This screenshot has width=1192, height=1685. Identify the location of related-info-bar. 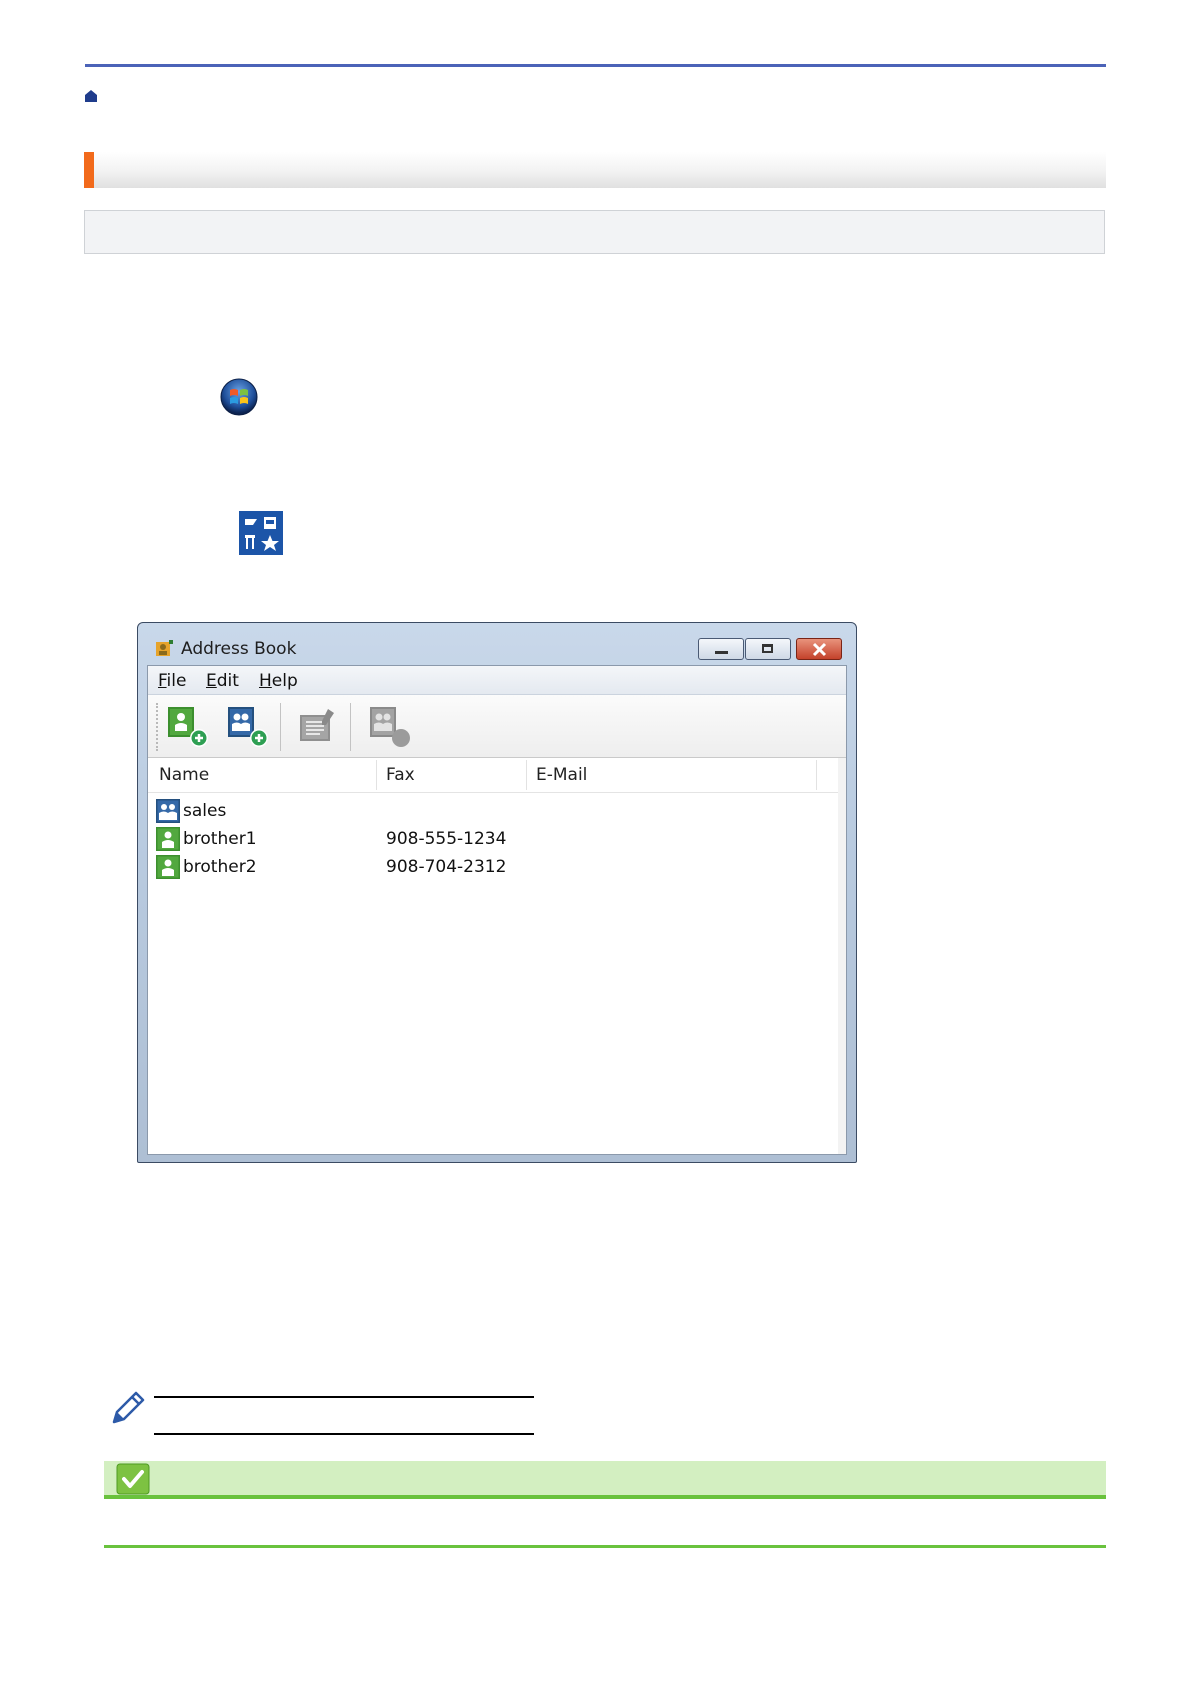
(605, 1479).